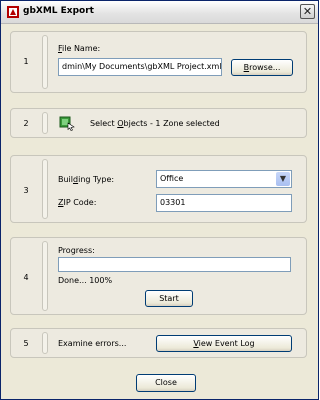  Describe the element at coordinates (67, 123) in the screenshot. I see `select-objects-icon` at that location.